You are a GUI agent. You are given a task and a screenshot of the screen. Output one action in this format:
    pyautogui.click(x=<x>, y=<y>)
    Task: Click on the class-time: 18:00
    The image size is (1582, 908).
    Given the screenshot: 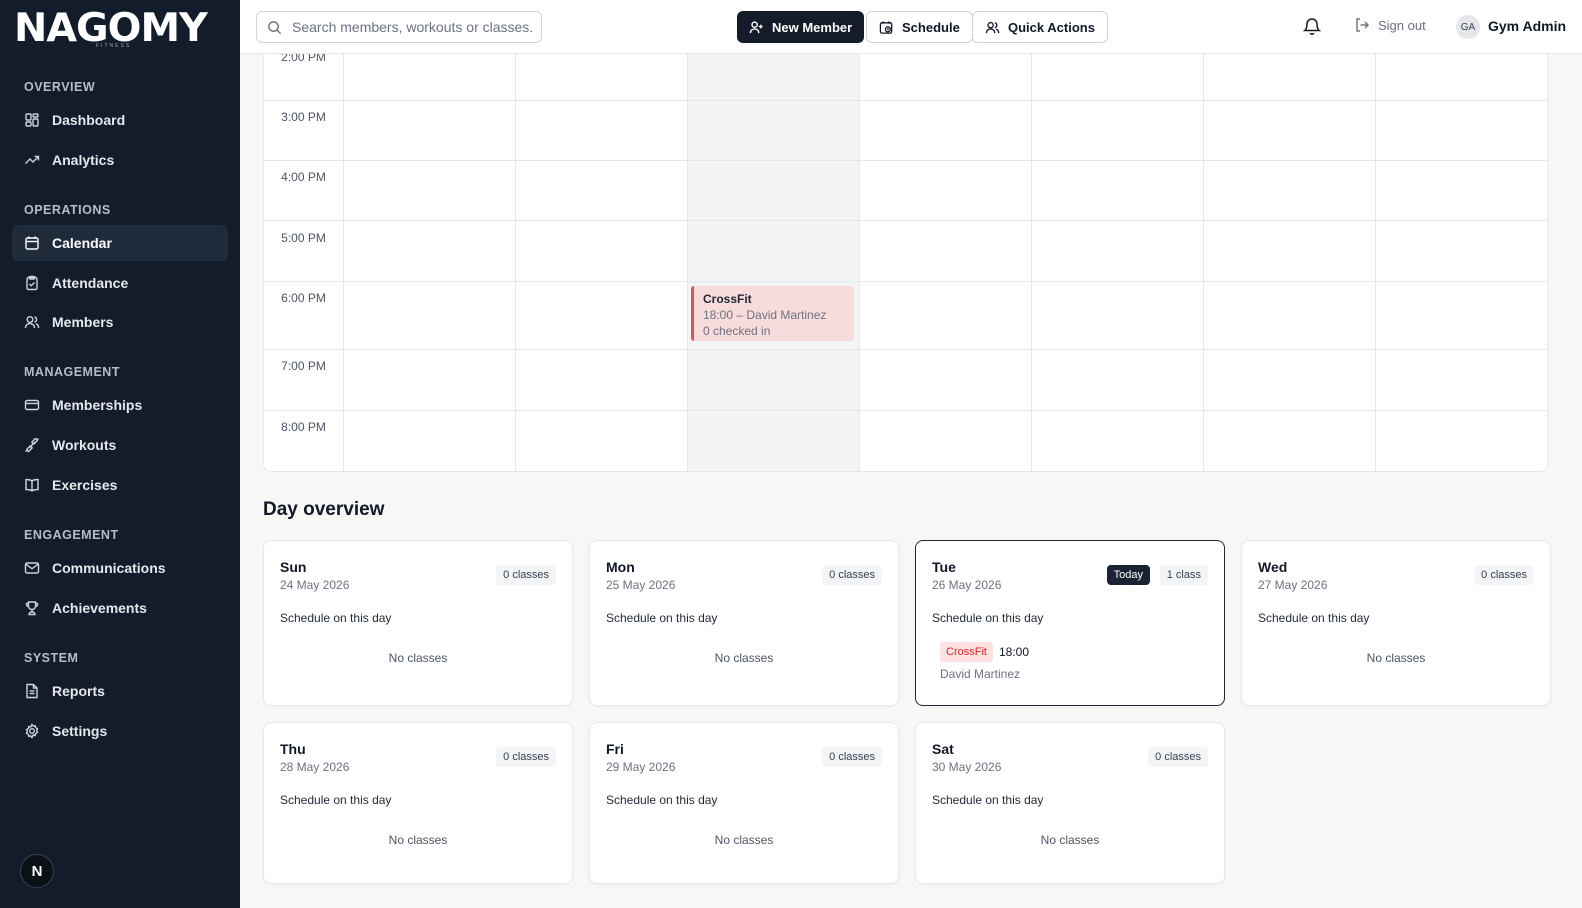 What is the action you would take?
    pyautogui.click(x=1014, y=652)
    